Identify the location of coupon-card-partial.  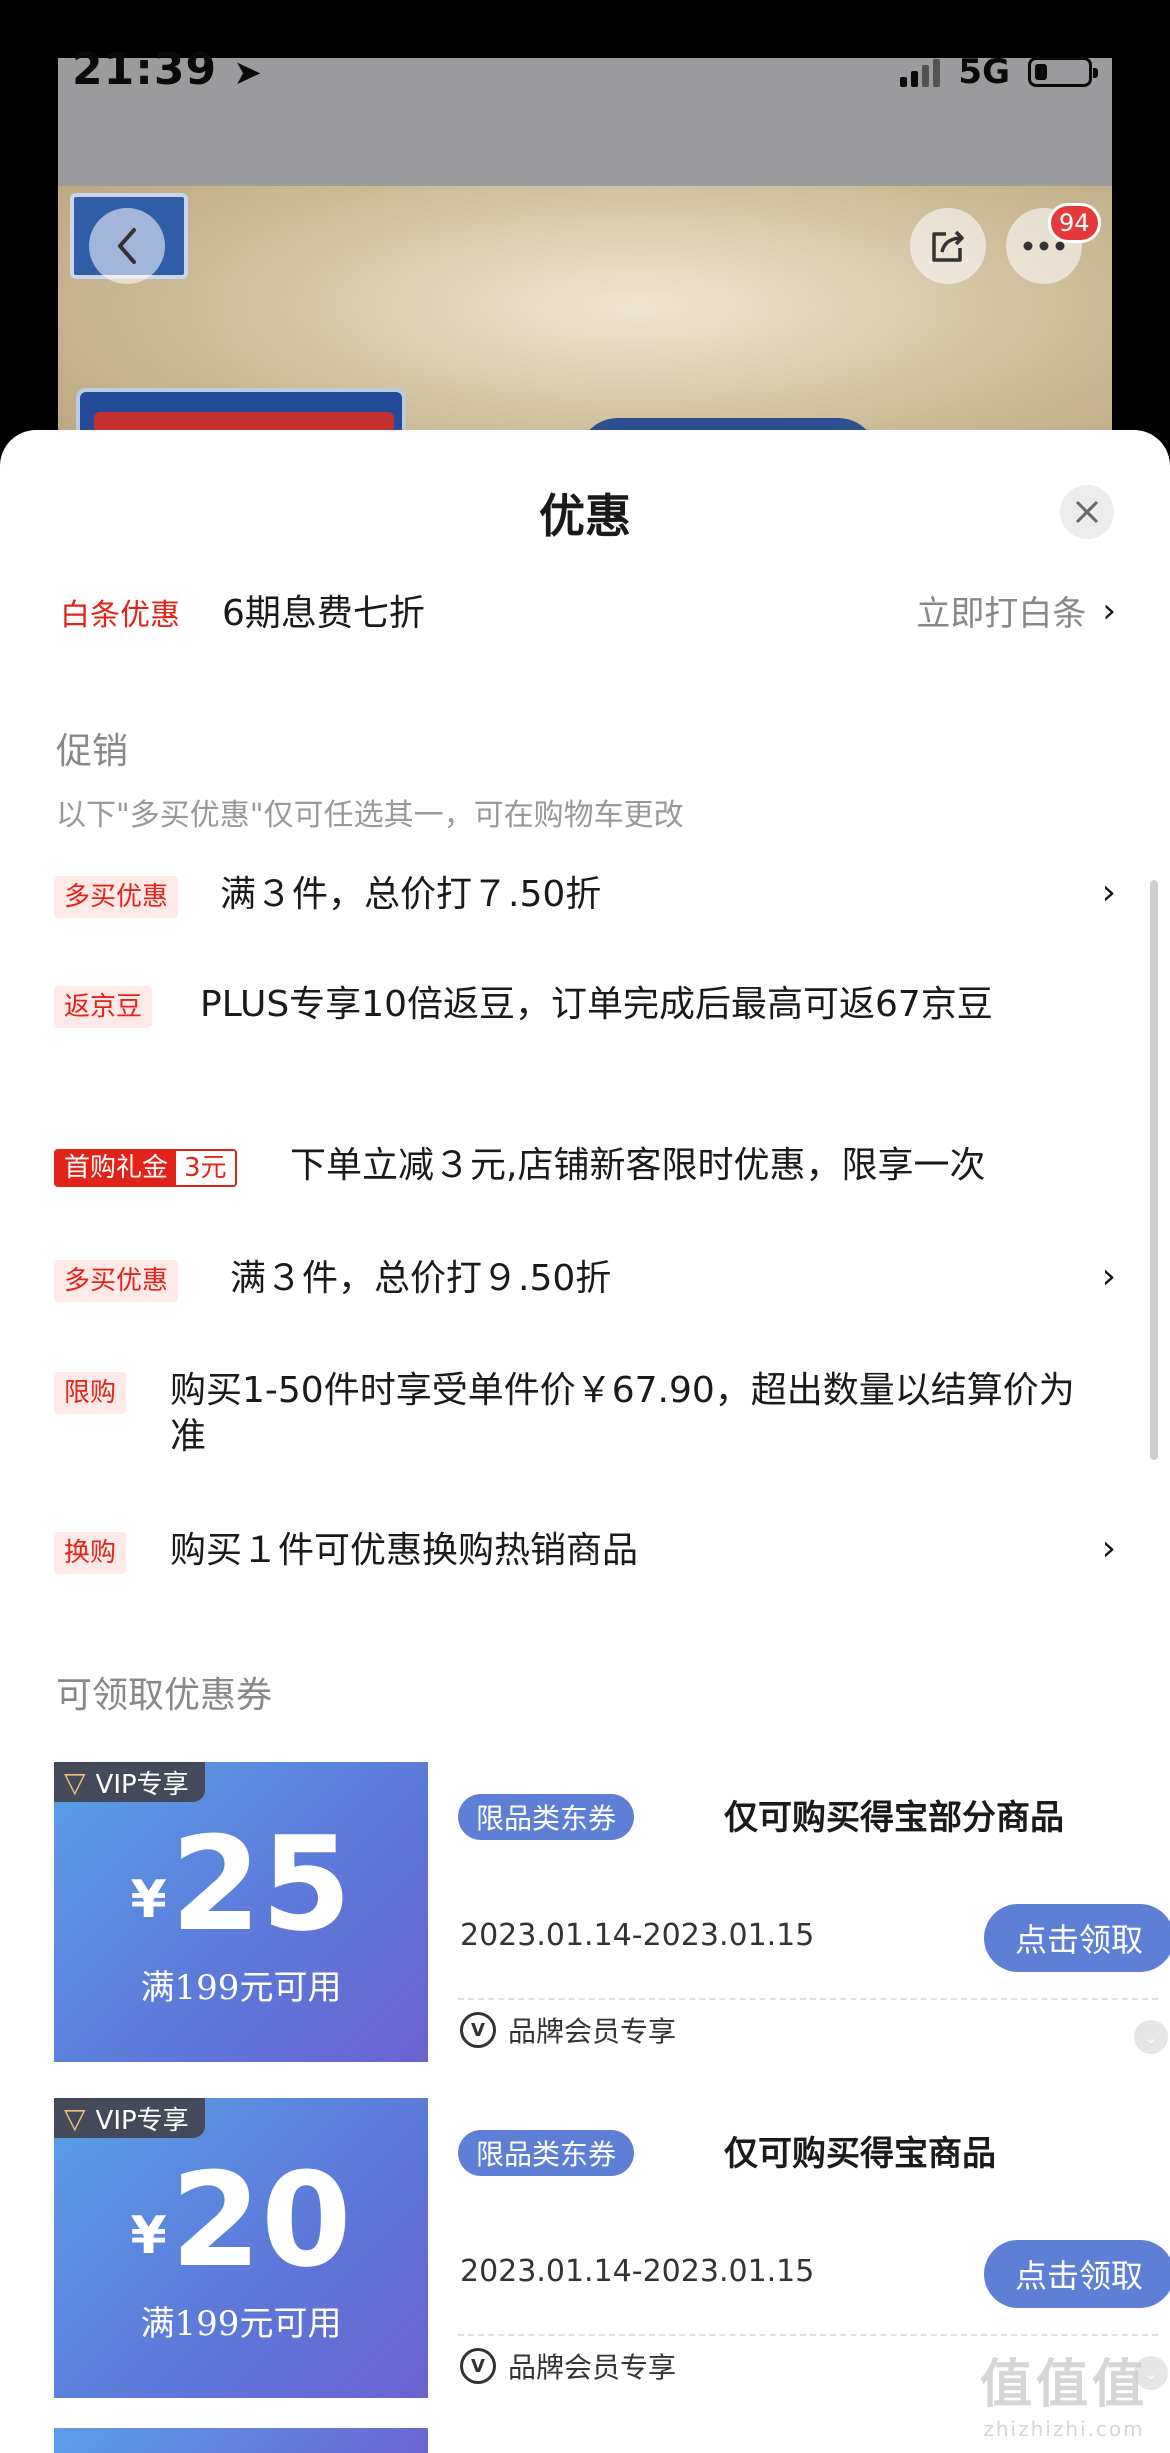
(241, 2440).